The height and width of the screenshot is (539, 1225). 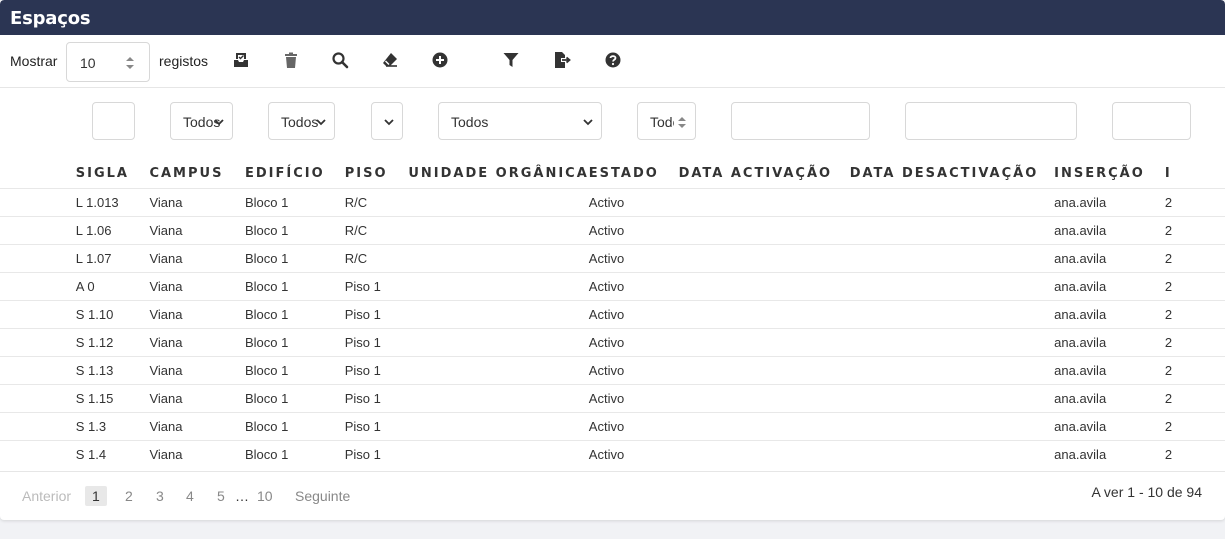 I want to click on next-page-button: Seguinte, so click(x=322, y=496).